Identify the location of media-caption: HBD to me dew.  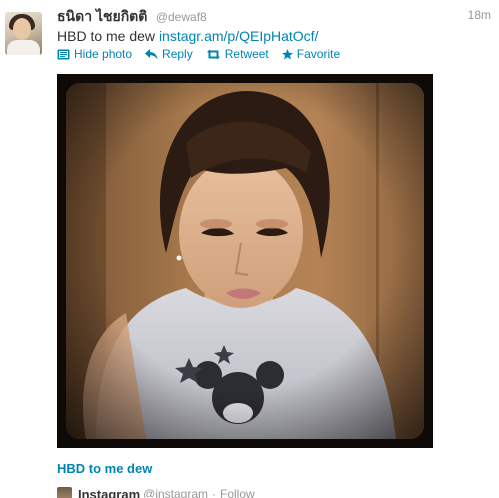
(104, 468).